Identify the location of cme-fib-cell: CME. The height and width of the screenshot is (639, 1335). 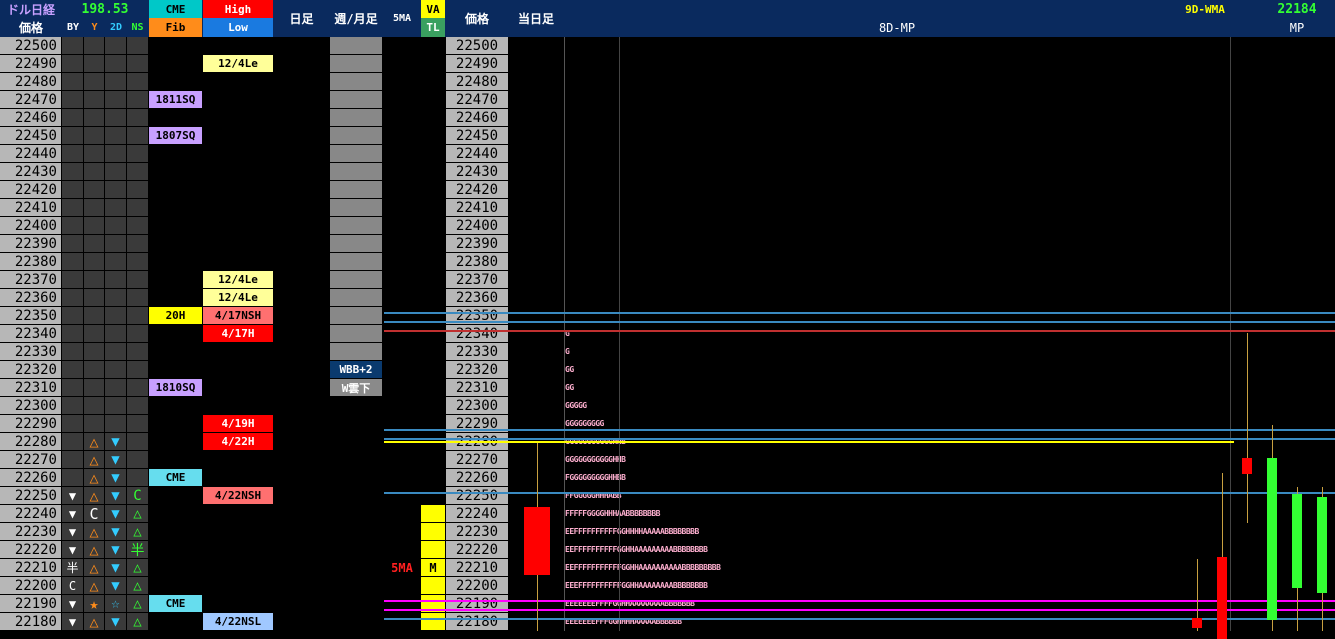
(175, 603).